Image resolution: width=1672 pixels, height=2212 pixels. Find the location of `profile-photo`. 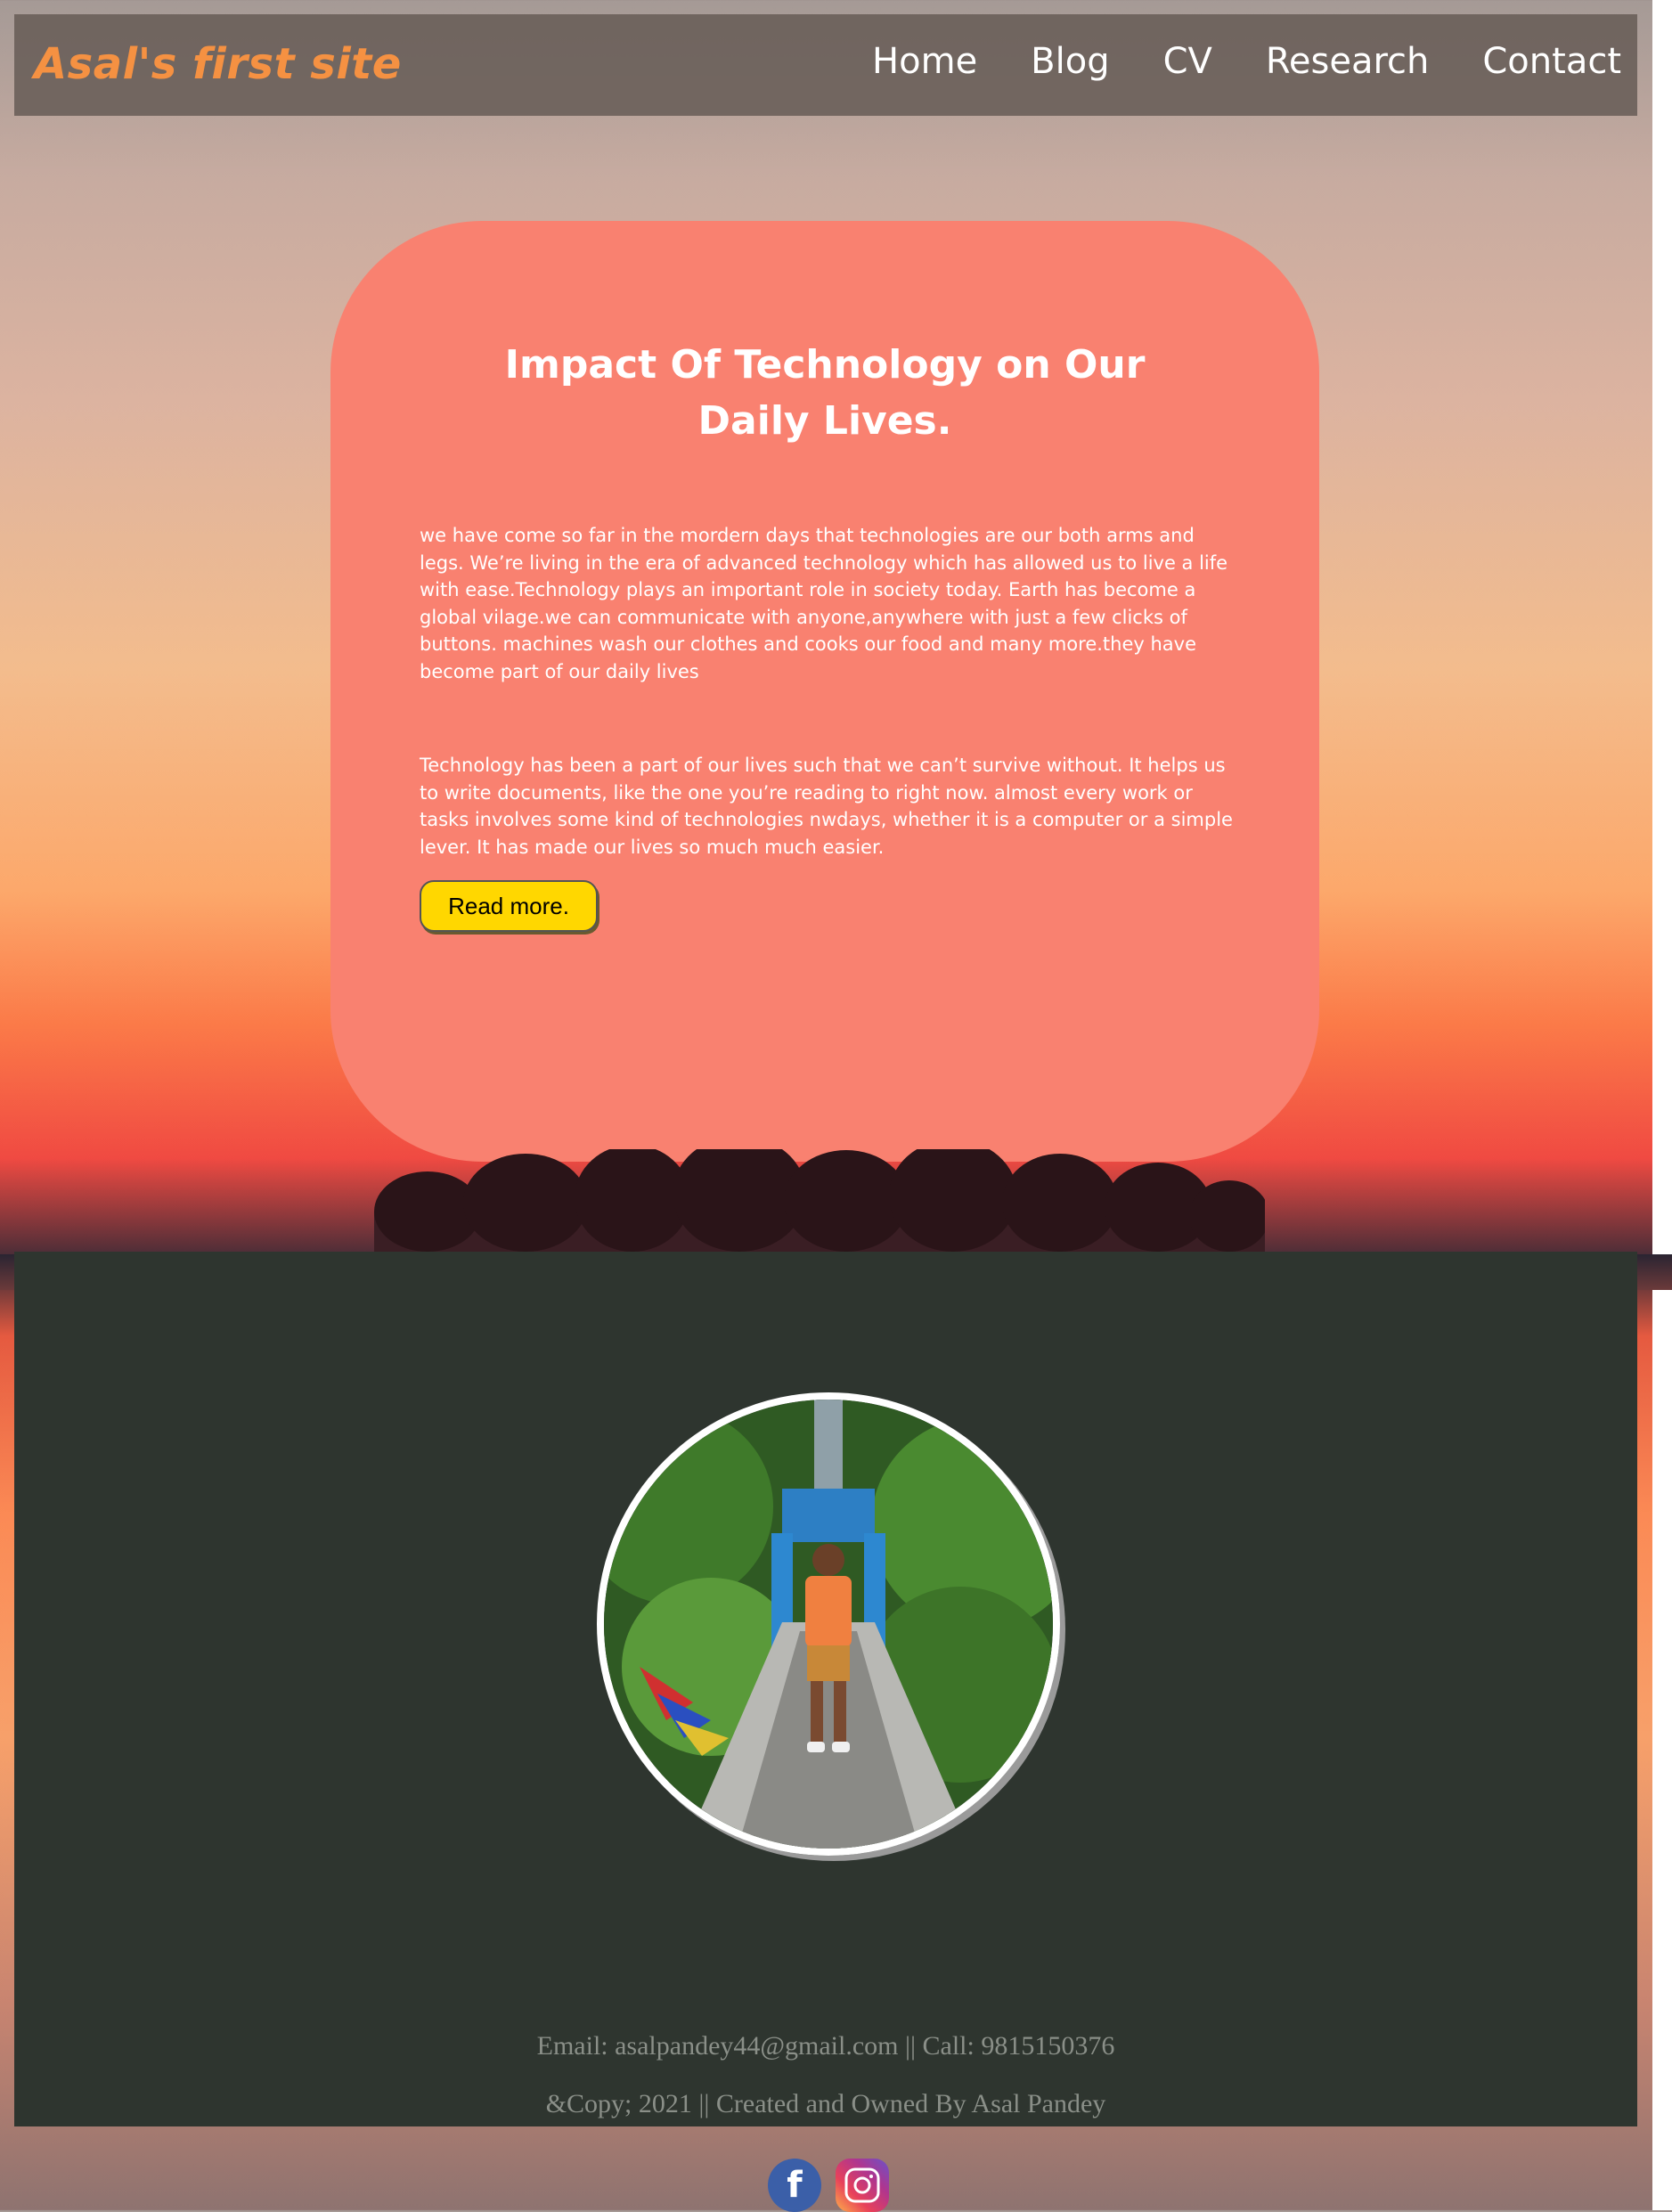

profile-photo is located at coordinates (828, 1624).